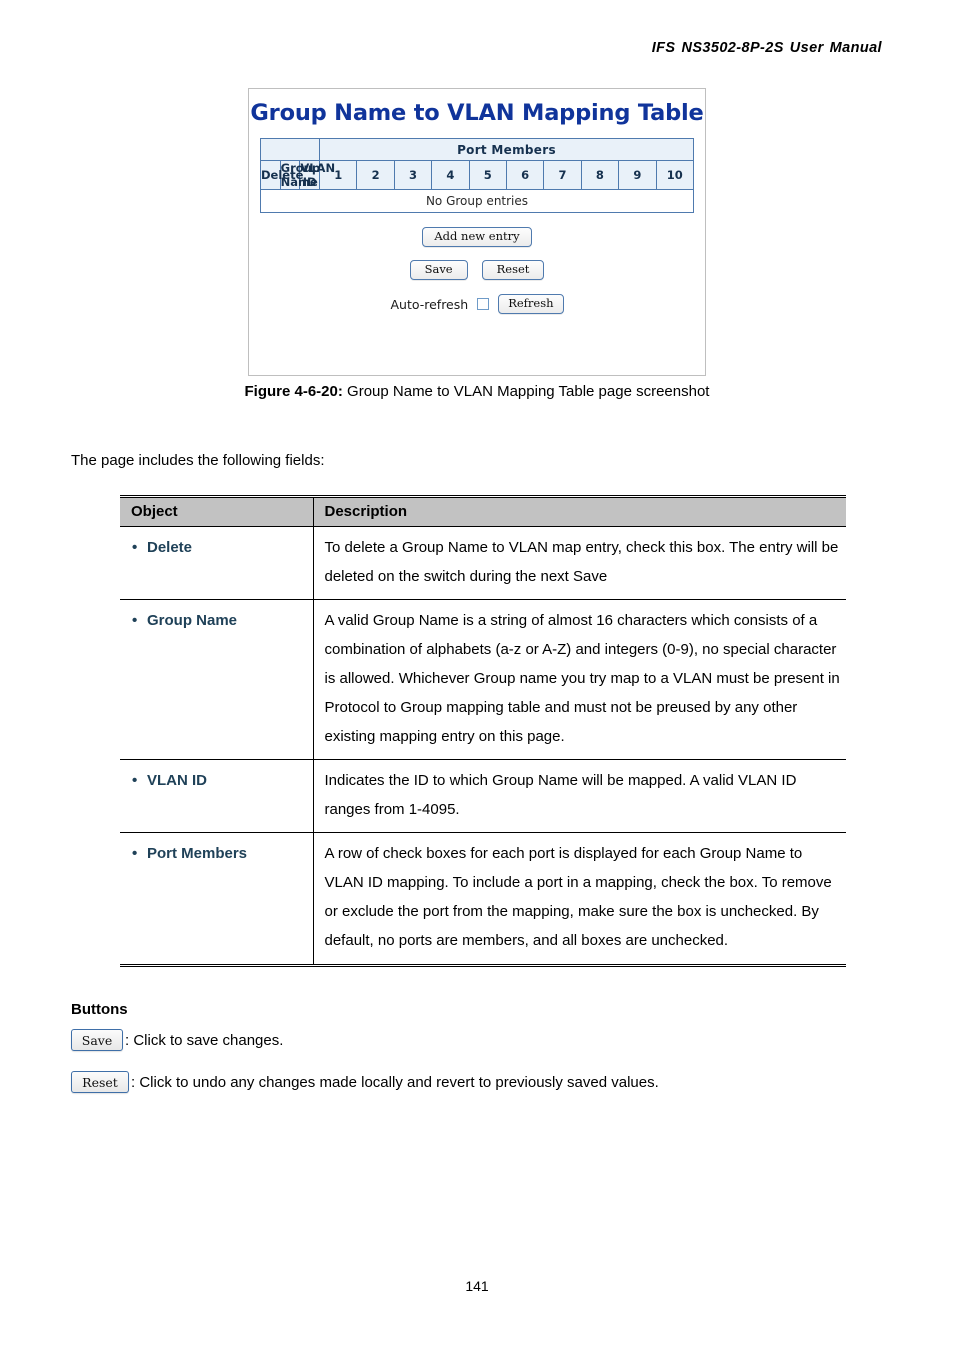 The width and height of the screenshot is (954, 1350). What do you see at coordinates (161, 547) in the screenshot?
I see `object-label: Delete` at bounding box center [161, 547].